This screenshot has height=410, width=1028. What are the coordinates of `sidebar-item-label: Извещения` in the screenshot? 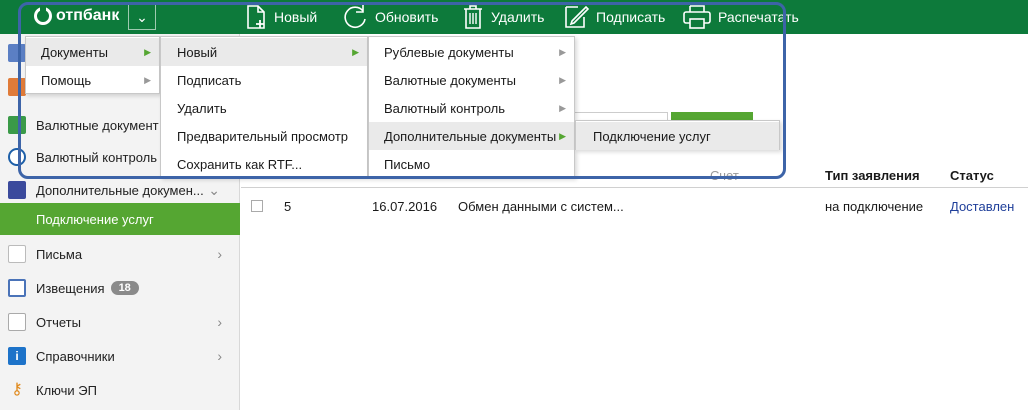 It's located at (70, 288).